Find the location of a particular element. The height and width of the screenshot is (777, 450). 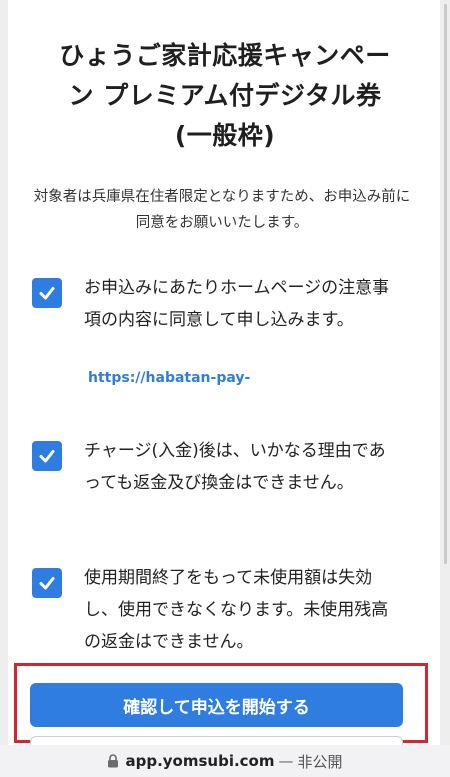

title-line-1: ひょうご家計応援キャンペー is located at coordinates (225, 55).